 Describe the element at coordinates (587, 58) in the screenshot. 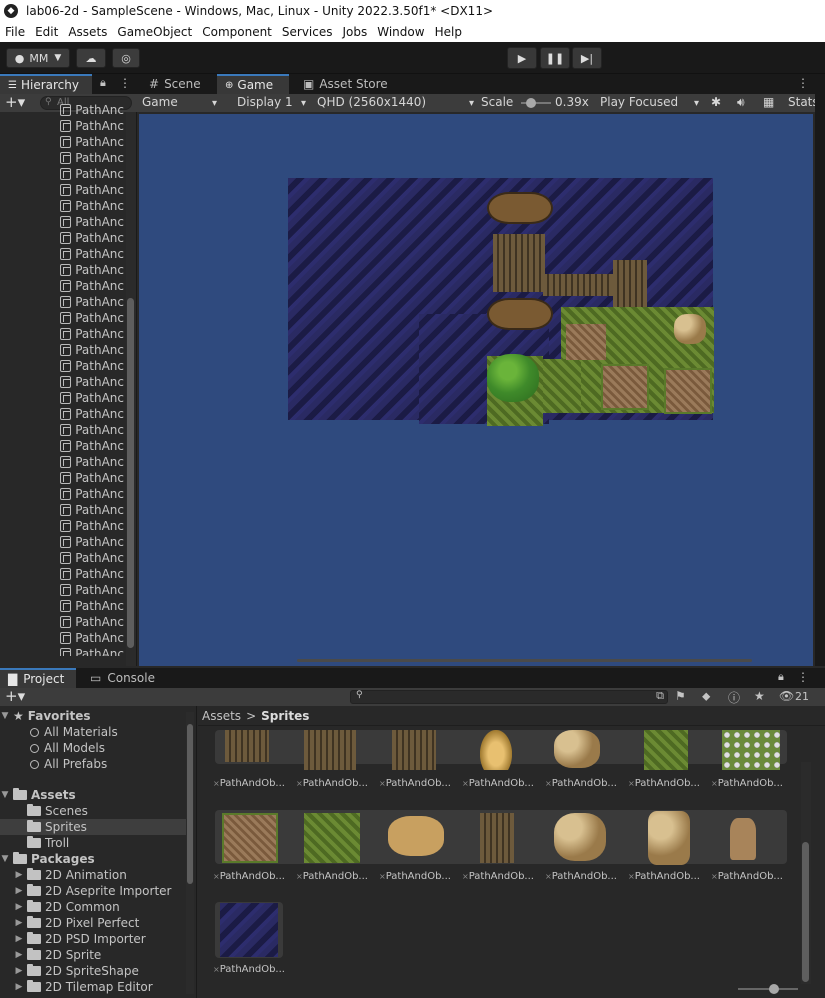

I see `step-button: ▶|` at that location.